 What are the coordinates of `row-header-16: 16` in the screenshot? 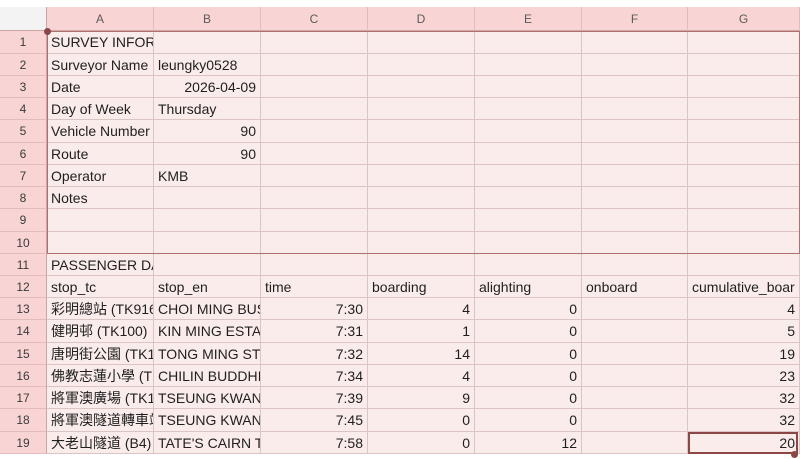 It's located at (23, 376).